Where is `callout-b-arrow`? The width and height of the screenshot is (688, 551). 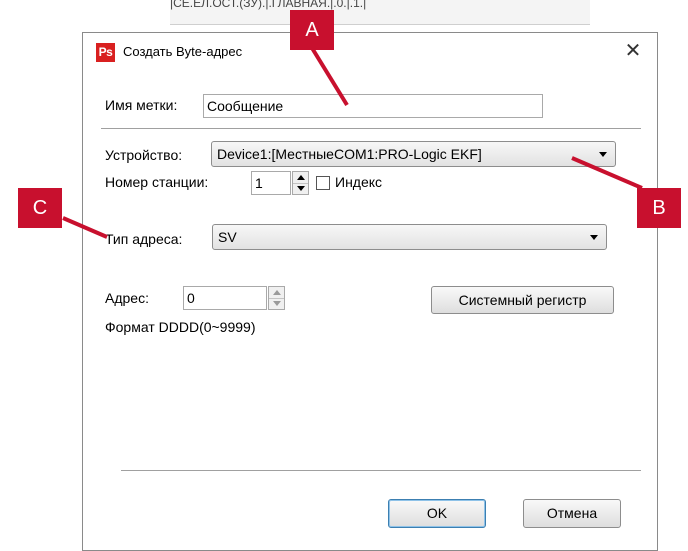 callout-b-arrow is located at coordinates (607, 173).